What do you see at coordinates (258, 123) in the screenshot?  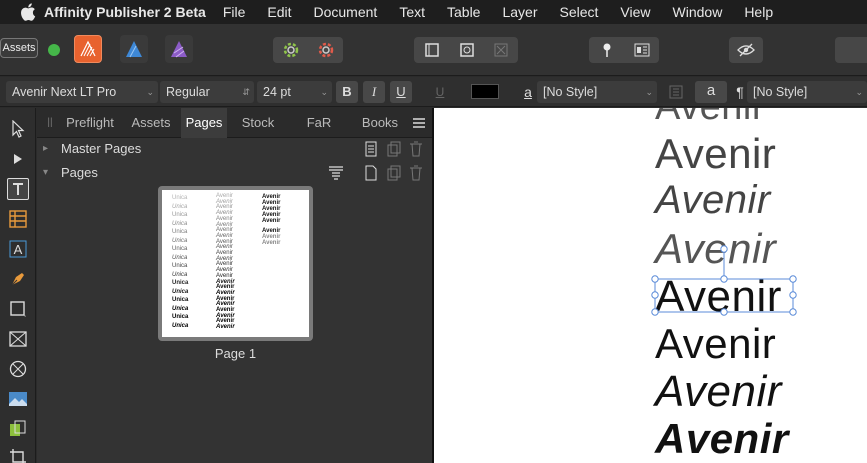 I see `tab-stock: Stock` at bounding box center [258, 123].